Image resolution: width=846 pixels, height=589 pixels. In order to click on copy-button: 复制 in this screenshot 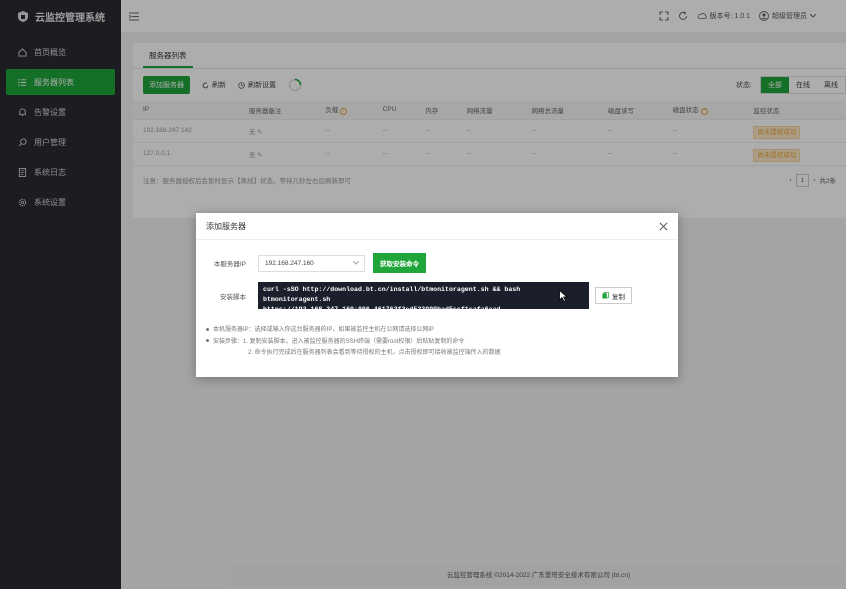, I will do `click(613, 295)`.